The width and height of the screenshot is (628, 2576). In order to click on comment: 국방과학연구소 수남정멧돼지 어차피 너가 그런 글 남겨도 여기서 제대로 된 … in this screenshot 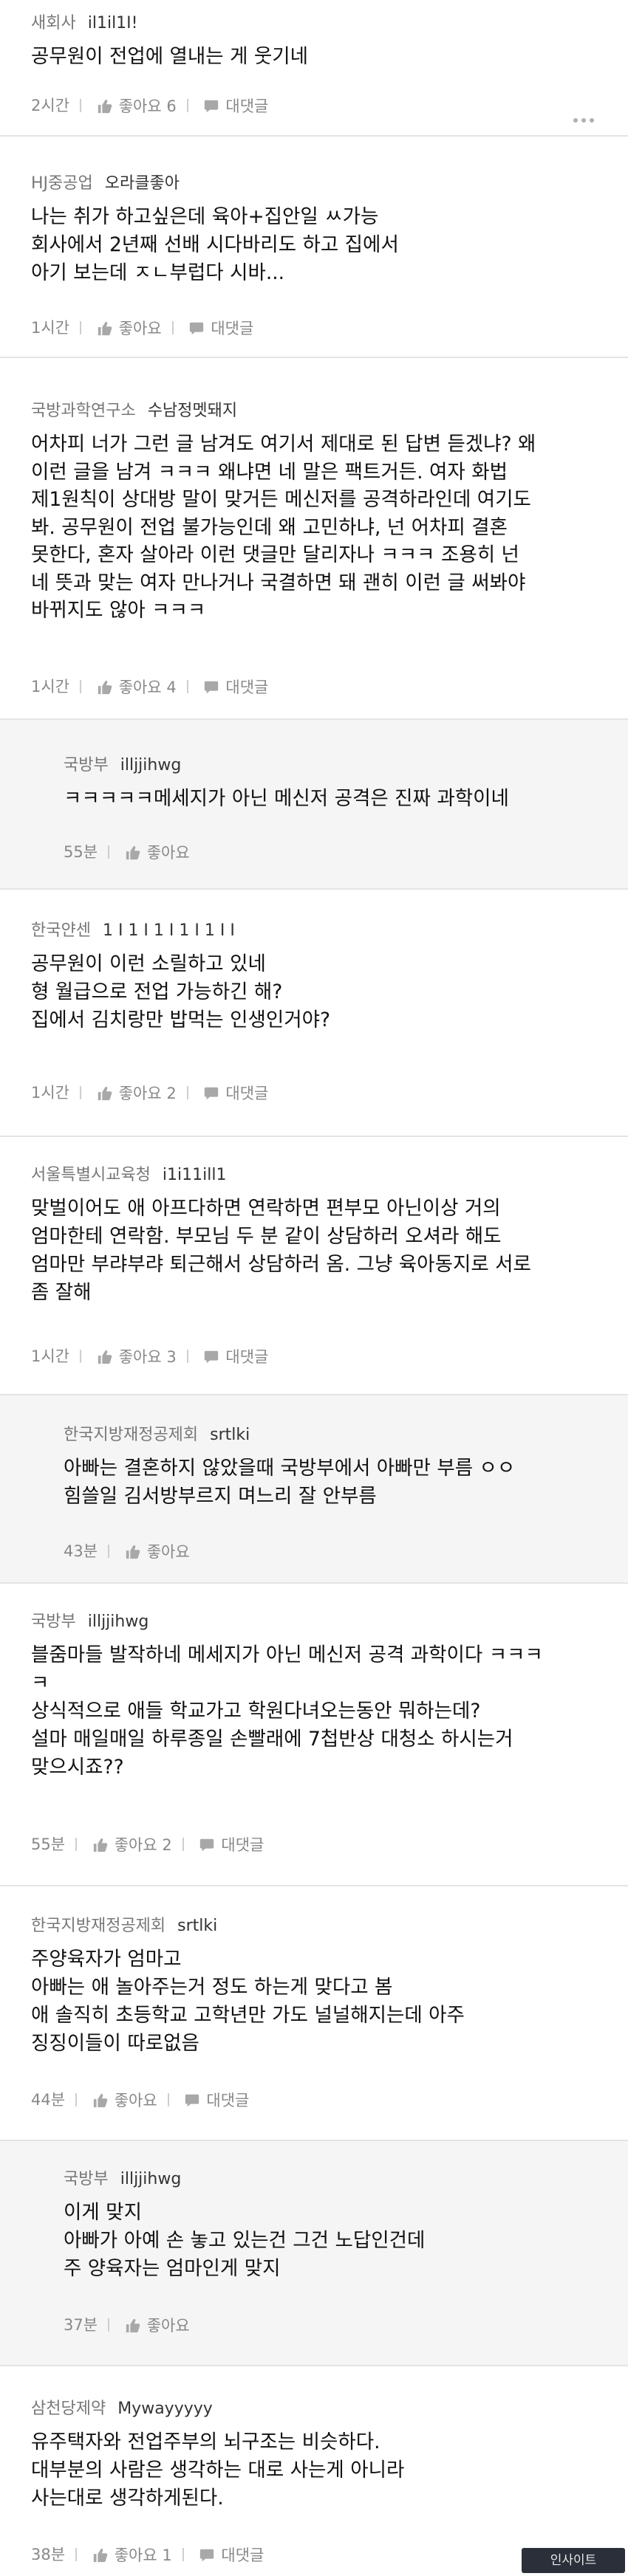, I will do `click(314, 539)`.